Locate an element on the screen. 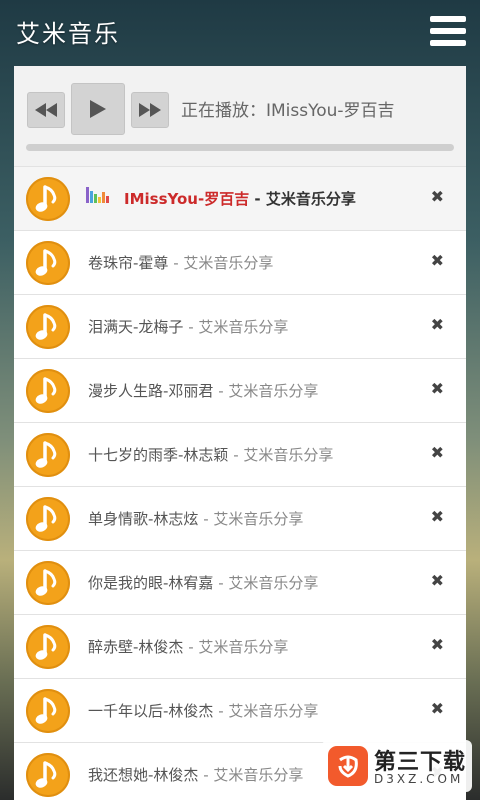 The height and width of the screenshot is (800, 480). app-title: 艾米音乐 is located at coordinates (68, 34).